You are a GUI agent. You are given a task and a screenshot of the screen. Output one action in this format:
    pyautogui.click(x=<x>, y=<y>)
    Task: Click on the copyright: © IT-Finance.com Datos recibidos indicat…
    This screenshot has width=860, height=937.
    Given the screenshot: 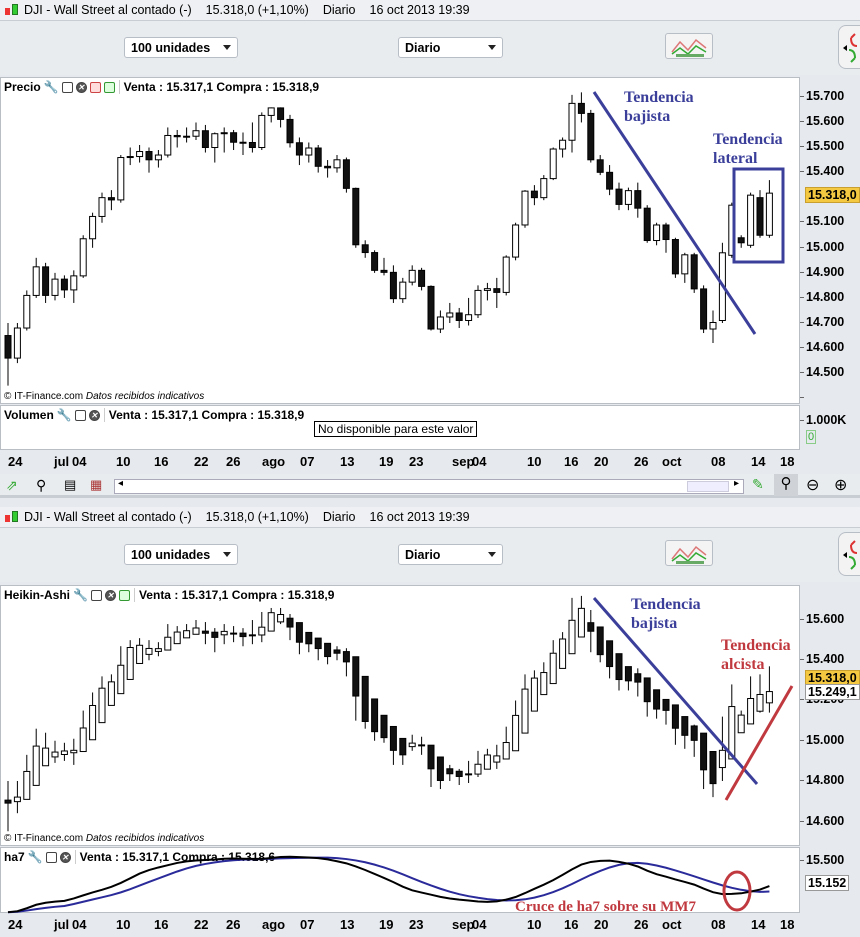 What is the action you would take?
    pyautogui.click(x=104, y=838)
    